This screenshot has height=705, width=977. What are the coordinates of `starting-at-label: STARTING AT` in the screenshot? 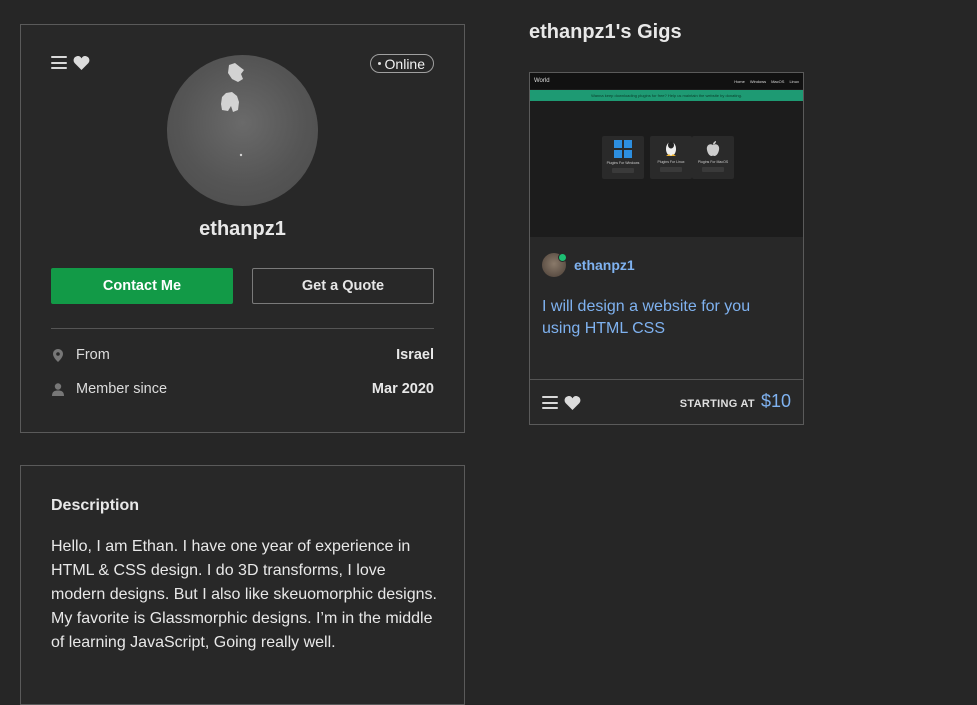 It's located at (717, 404).